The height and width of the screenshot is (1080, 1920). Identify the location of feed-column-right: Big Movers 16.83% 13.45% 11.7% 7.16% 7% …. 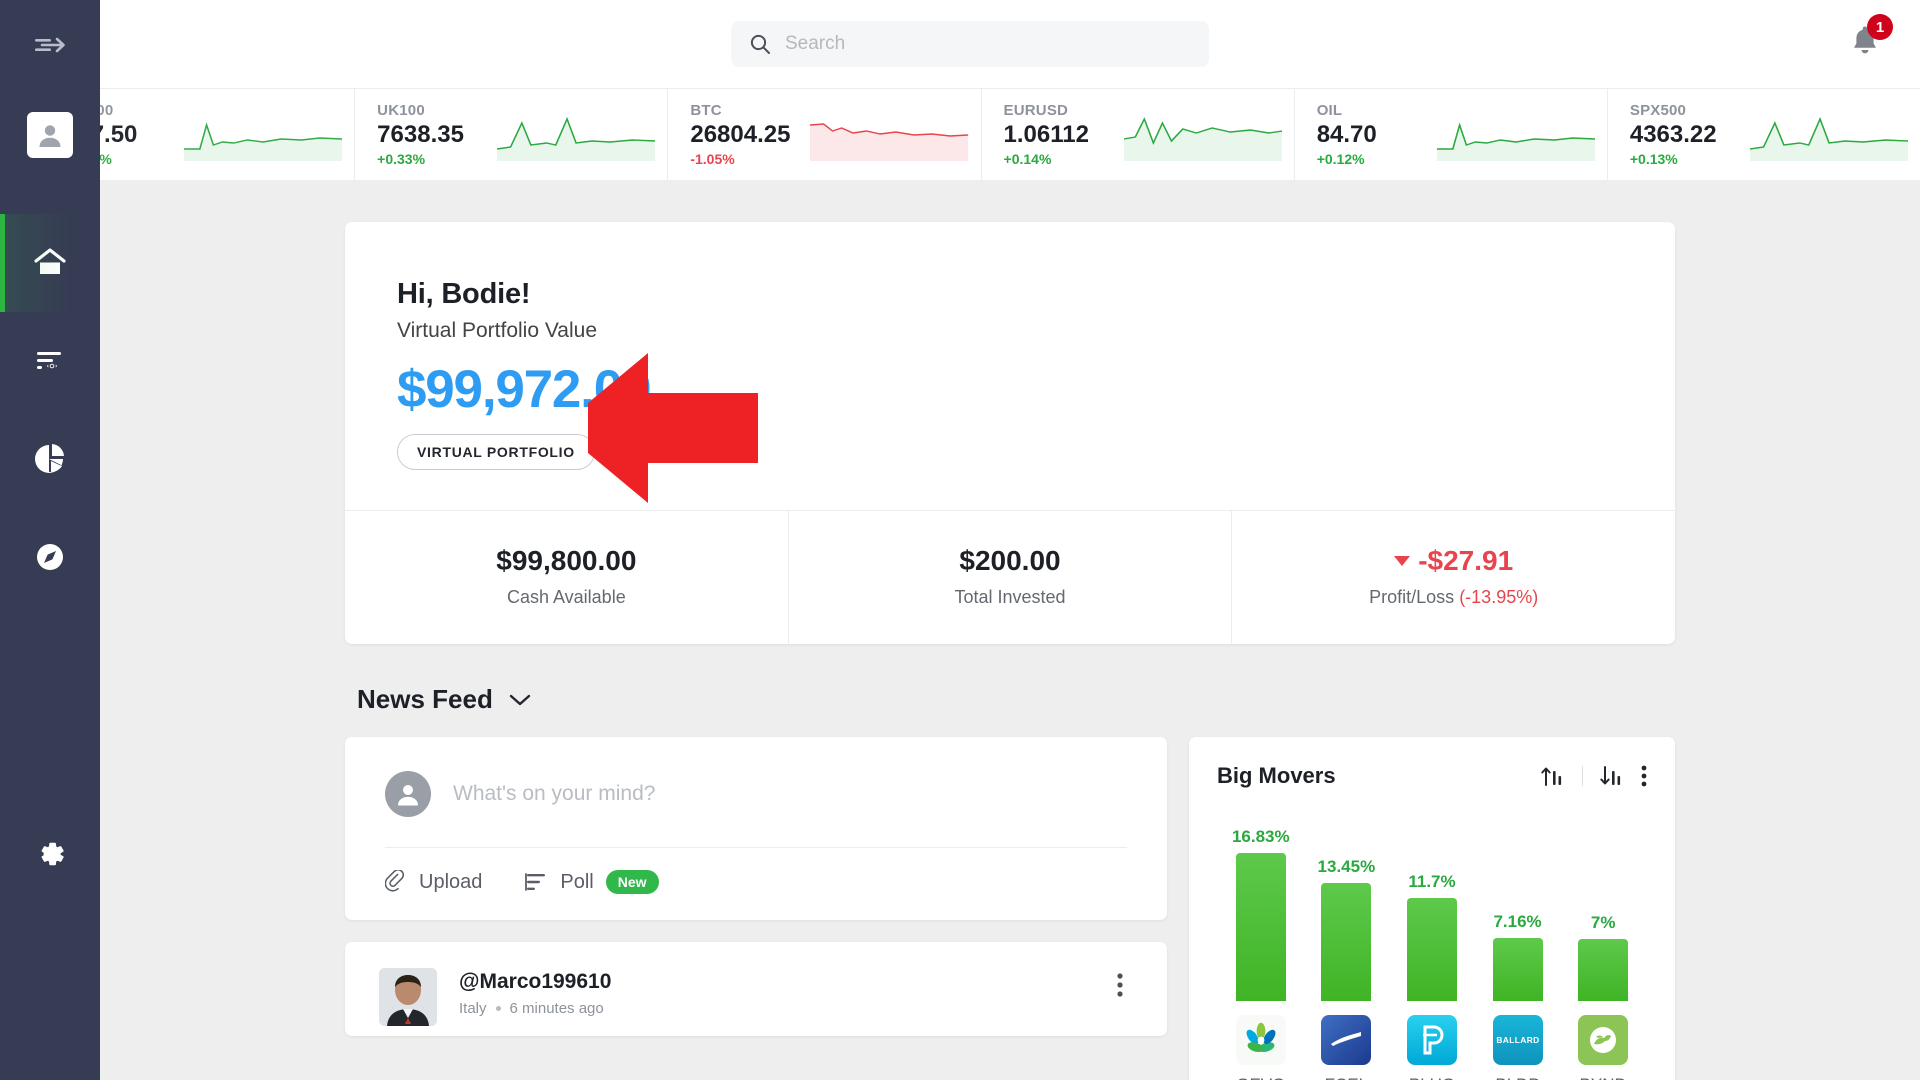
(1432, 908).